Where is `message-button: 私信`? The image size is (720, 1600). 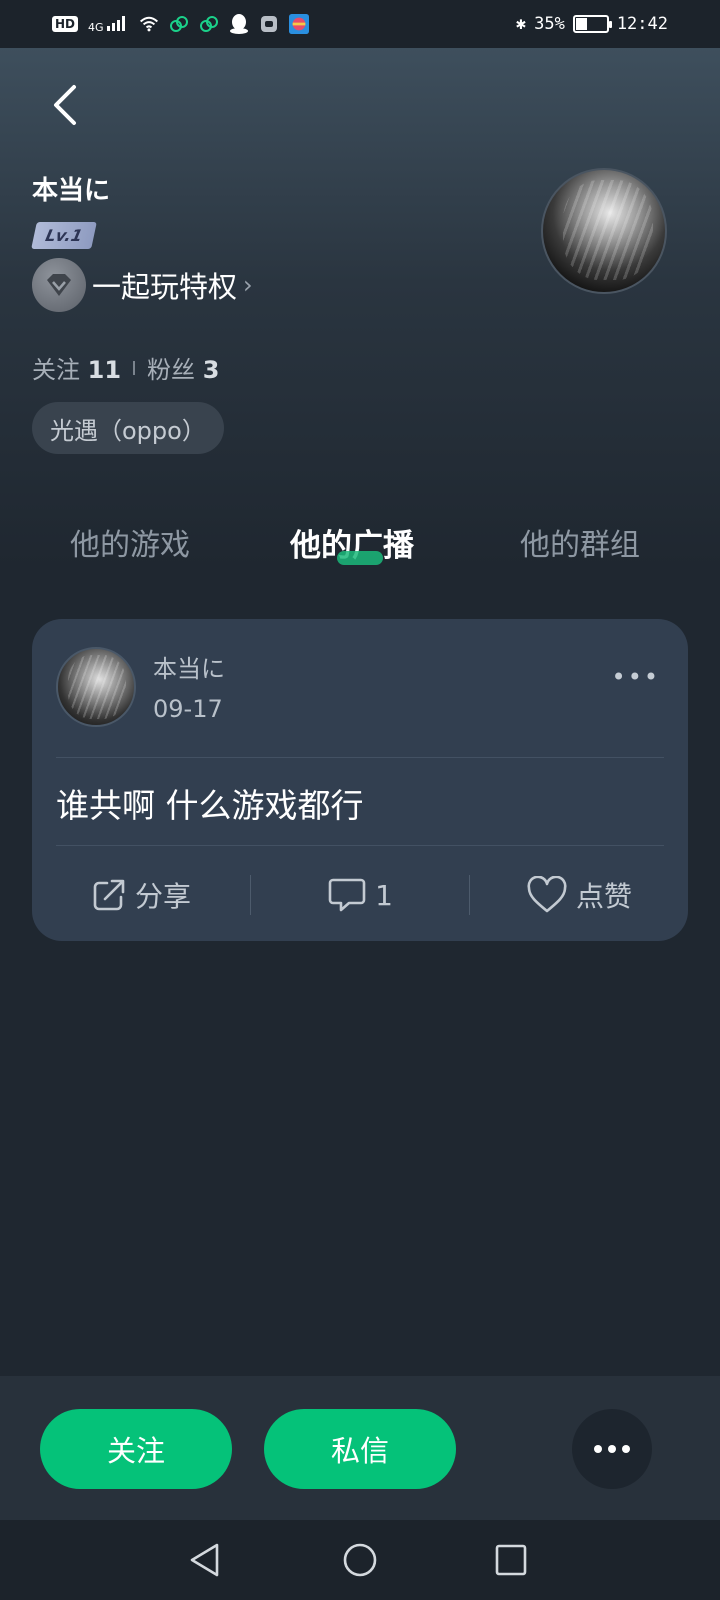 message-button: 私信 is located at coordinates (360, 1449).